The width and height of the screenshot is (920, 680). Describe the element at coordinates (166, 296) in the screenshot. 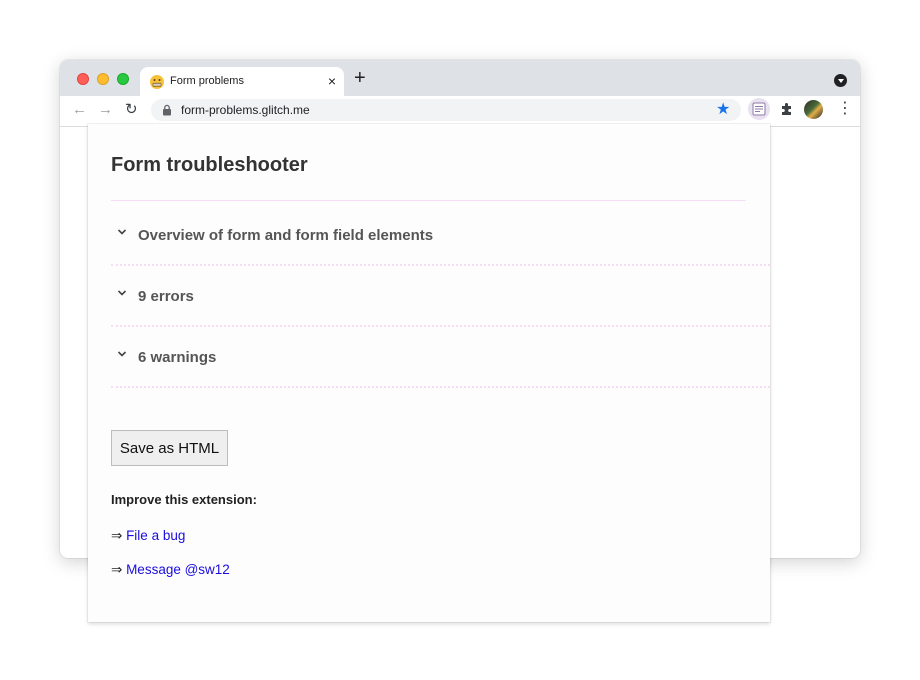

I see `section-label: 9 errors` at that location.